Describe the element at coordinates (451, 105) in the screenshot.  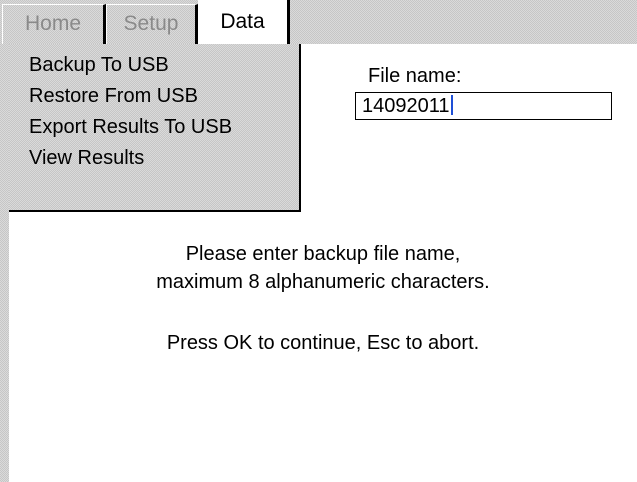
I see `text-caret` at that location.